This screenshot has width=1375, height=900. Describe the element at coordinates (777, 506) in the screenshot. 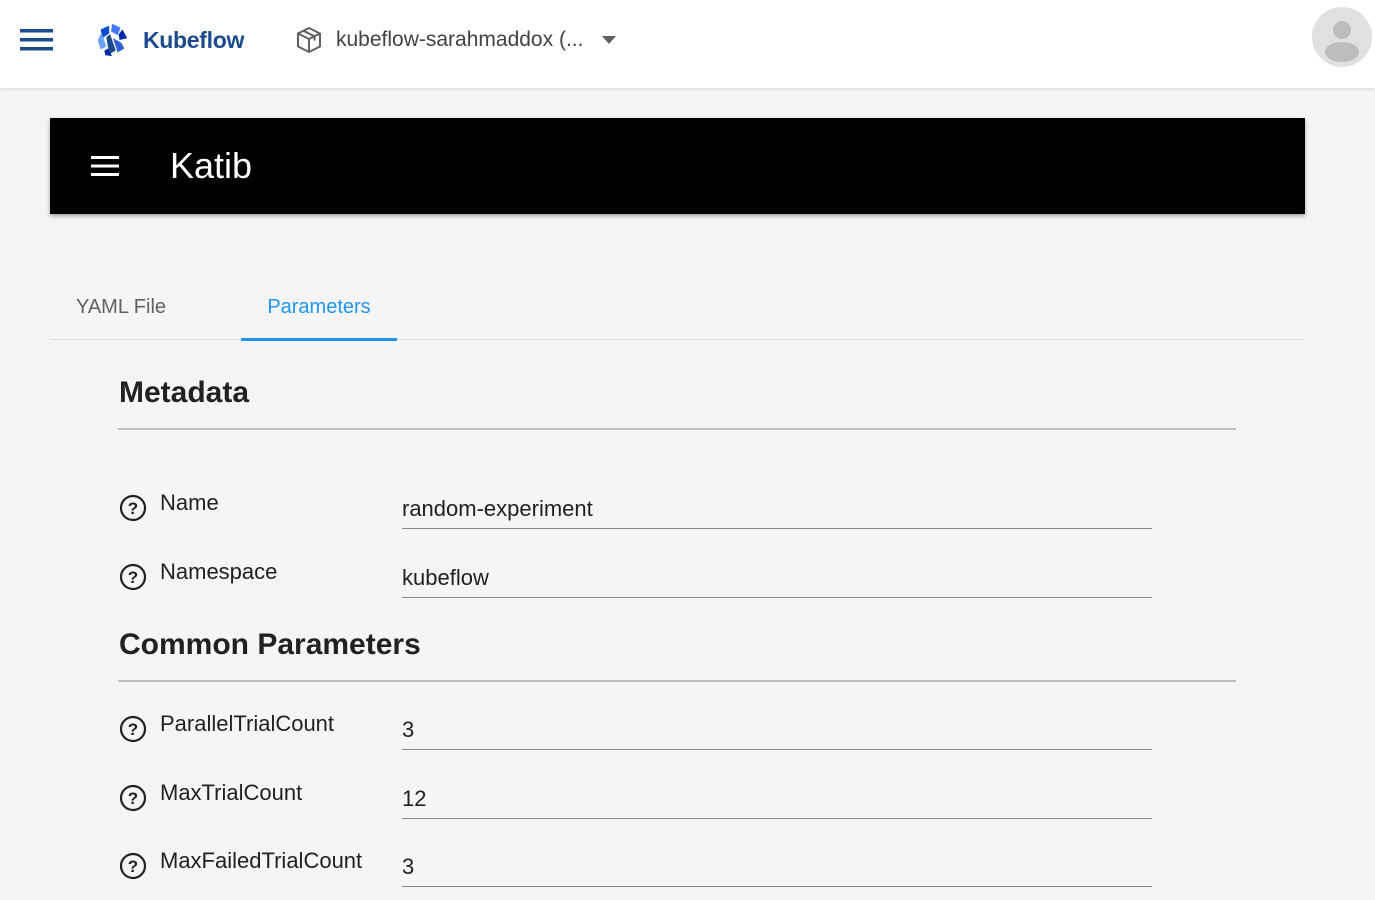

I see `name-input` at that location.